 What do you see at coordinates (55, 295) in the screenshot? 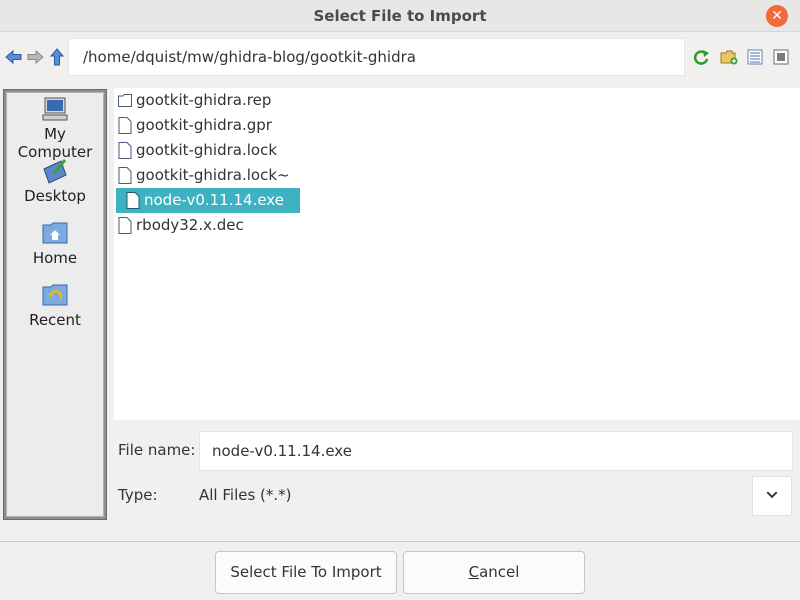
I see `recent-folder-icon` at bounding box center [55, 295].